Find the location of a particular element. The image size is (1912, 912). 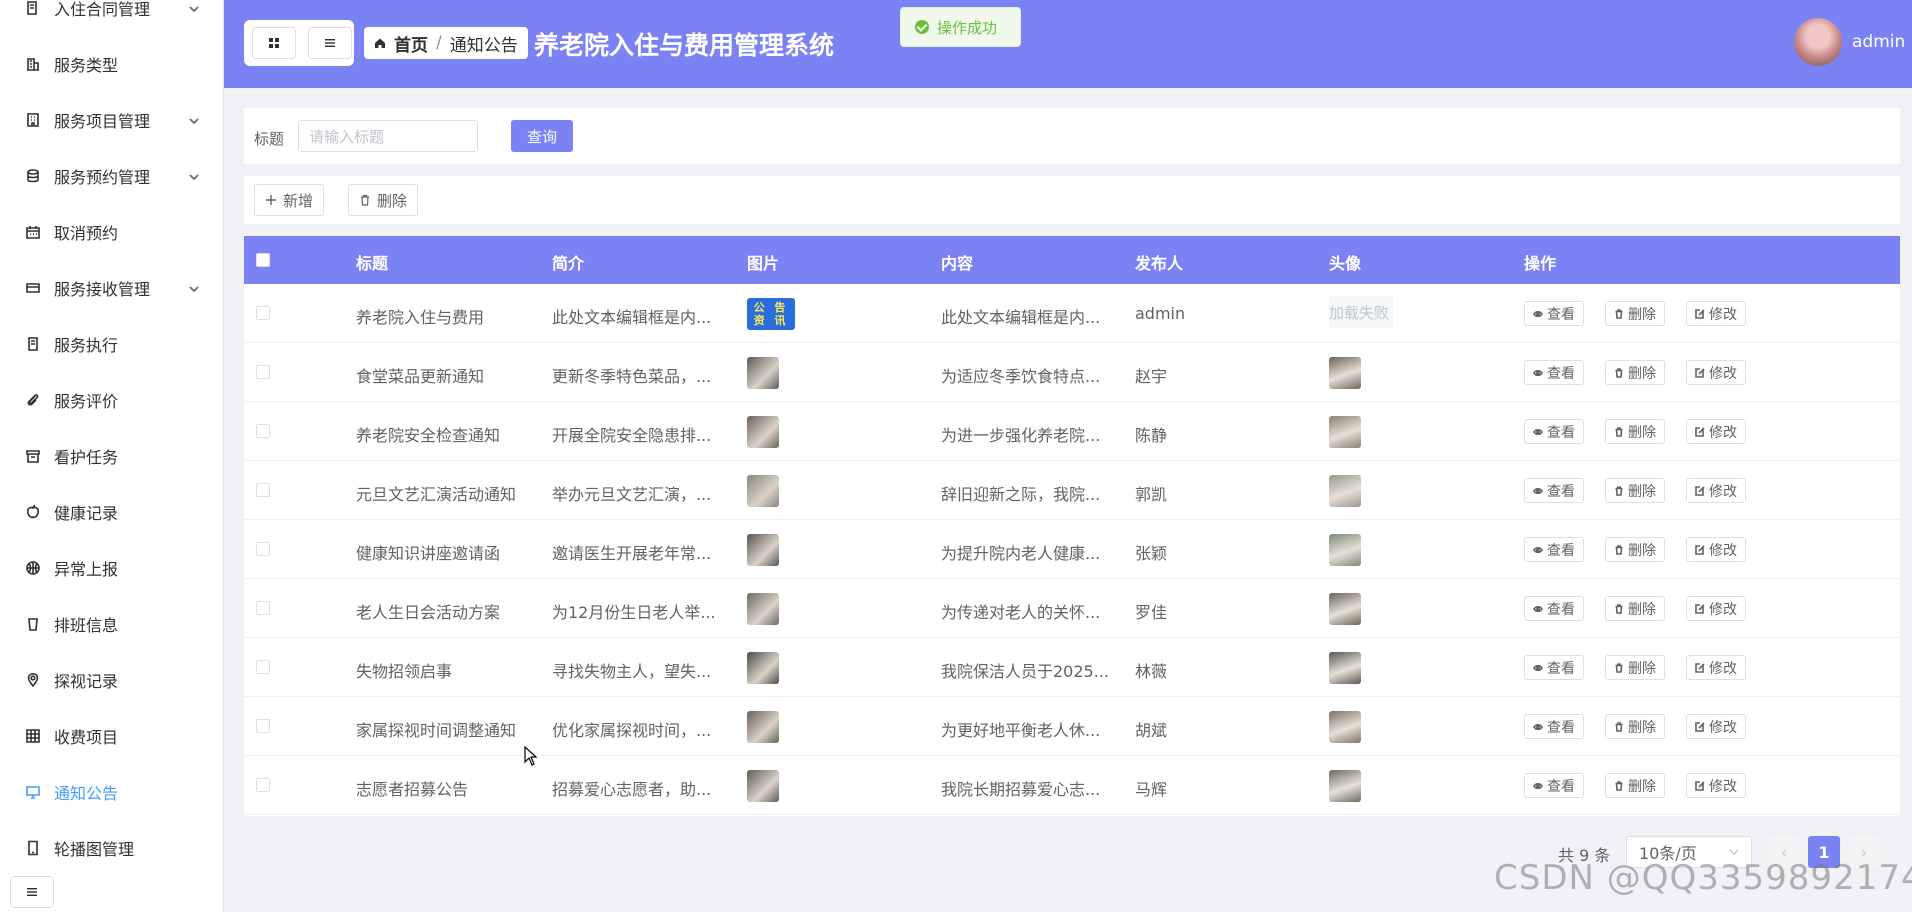

sidebar-item-11: 排班信息 is located at coordinates (111, 624).